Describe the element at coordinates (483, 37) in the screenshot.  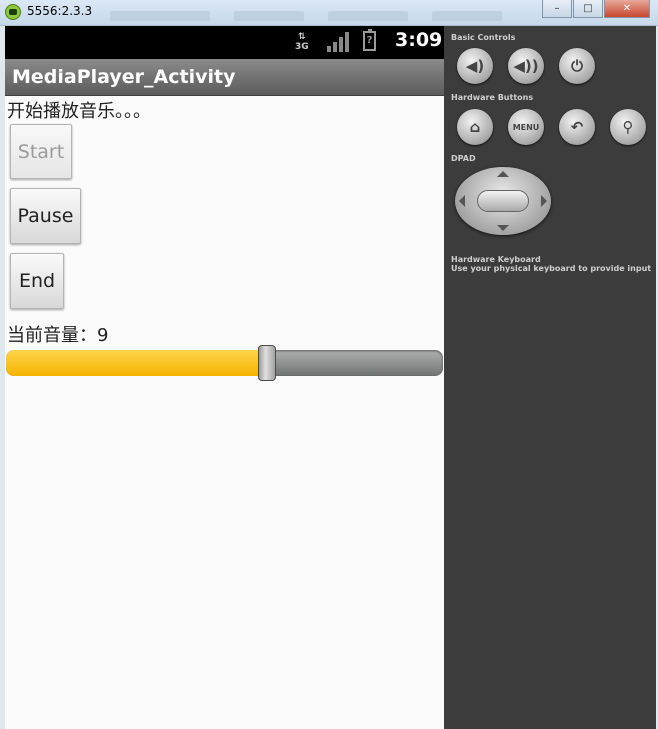
I see `basic-controls-heading: Basic Controls` at that location.